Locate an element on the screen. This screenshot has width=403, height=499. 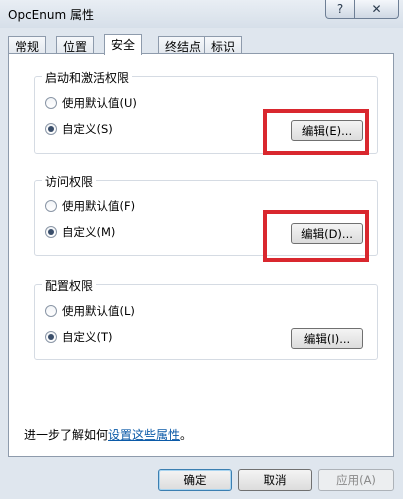
help-text-suffix: 。 is located at coordinates (186, 435).